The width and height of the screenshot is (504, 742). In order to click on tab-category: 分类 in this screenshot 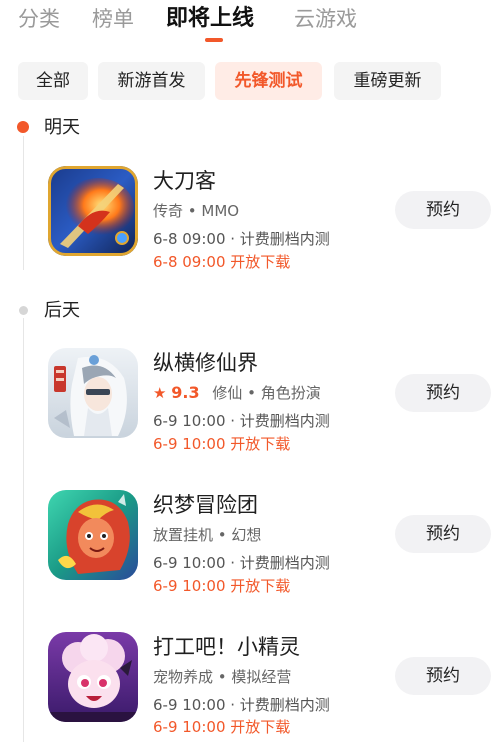, I will do `click(39, 19)`.